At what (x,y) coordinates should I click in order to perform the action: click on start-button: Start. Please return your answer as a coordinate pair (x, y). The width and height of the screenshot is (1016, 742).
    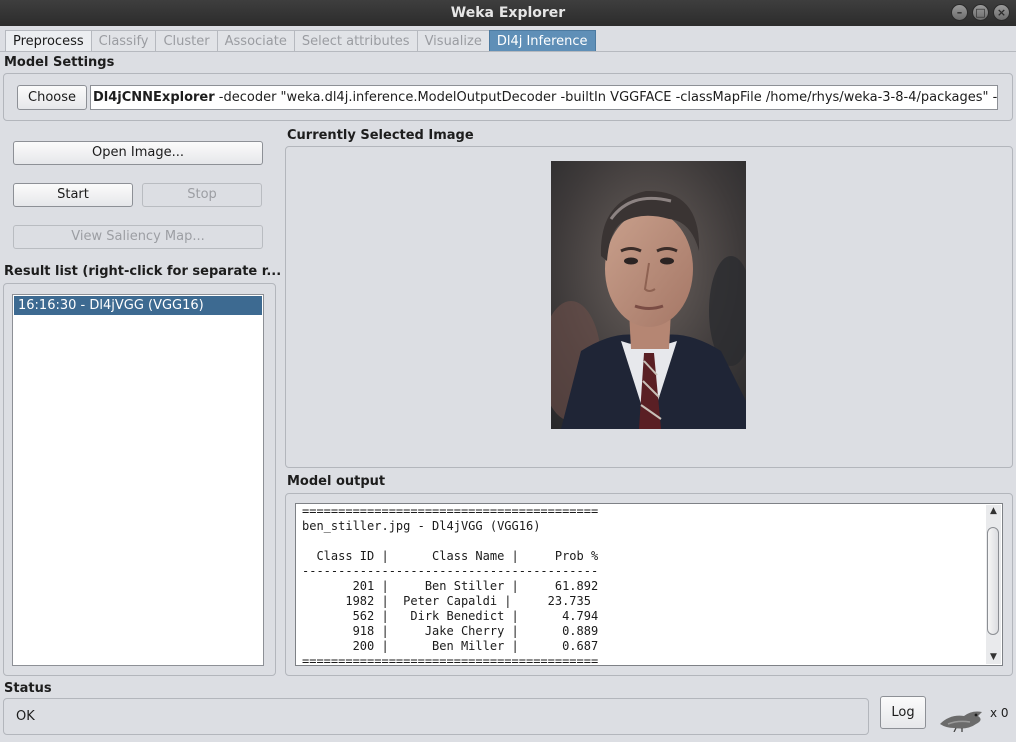
    Looking at the image, I should click on (73, 195).